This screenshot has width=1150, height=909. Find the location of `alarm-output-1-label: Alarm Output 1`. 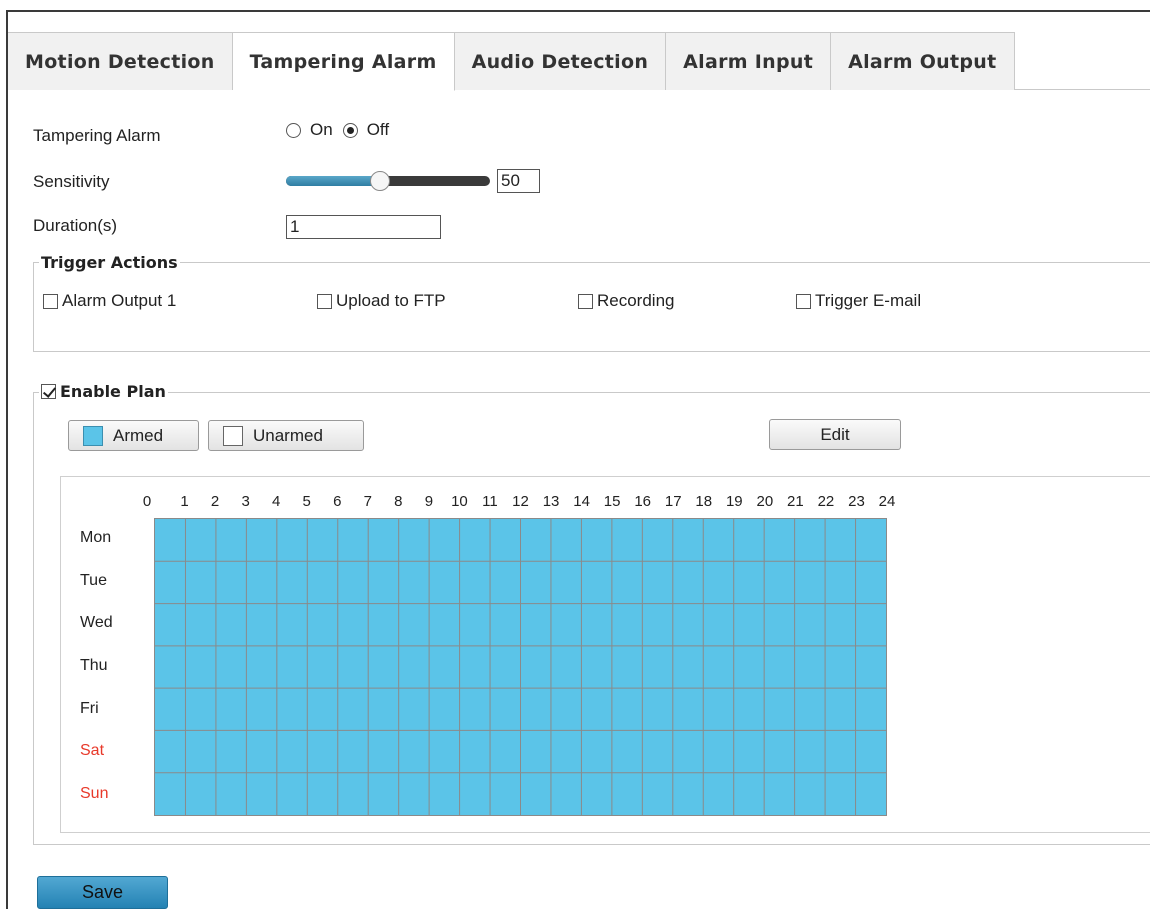

alarm-output-1-label: Alarm Output 1 is located at coordinates (119, 300).